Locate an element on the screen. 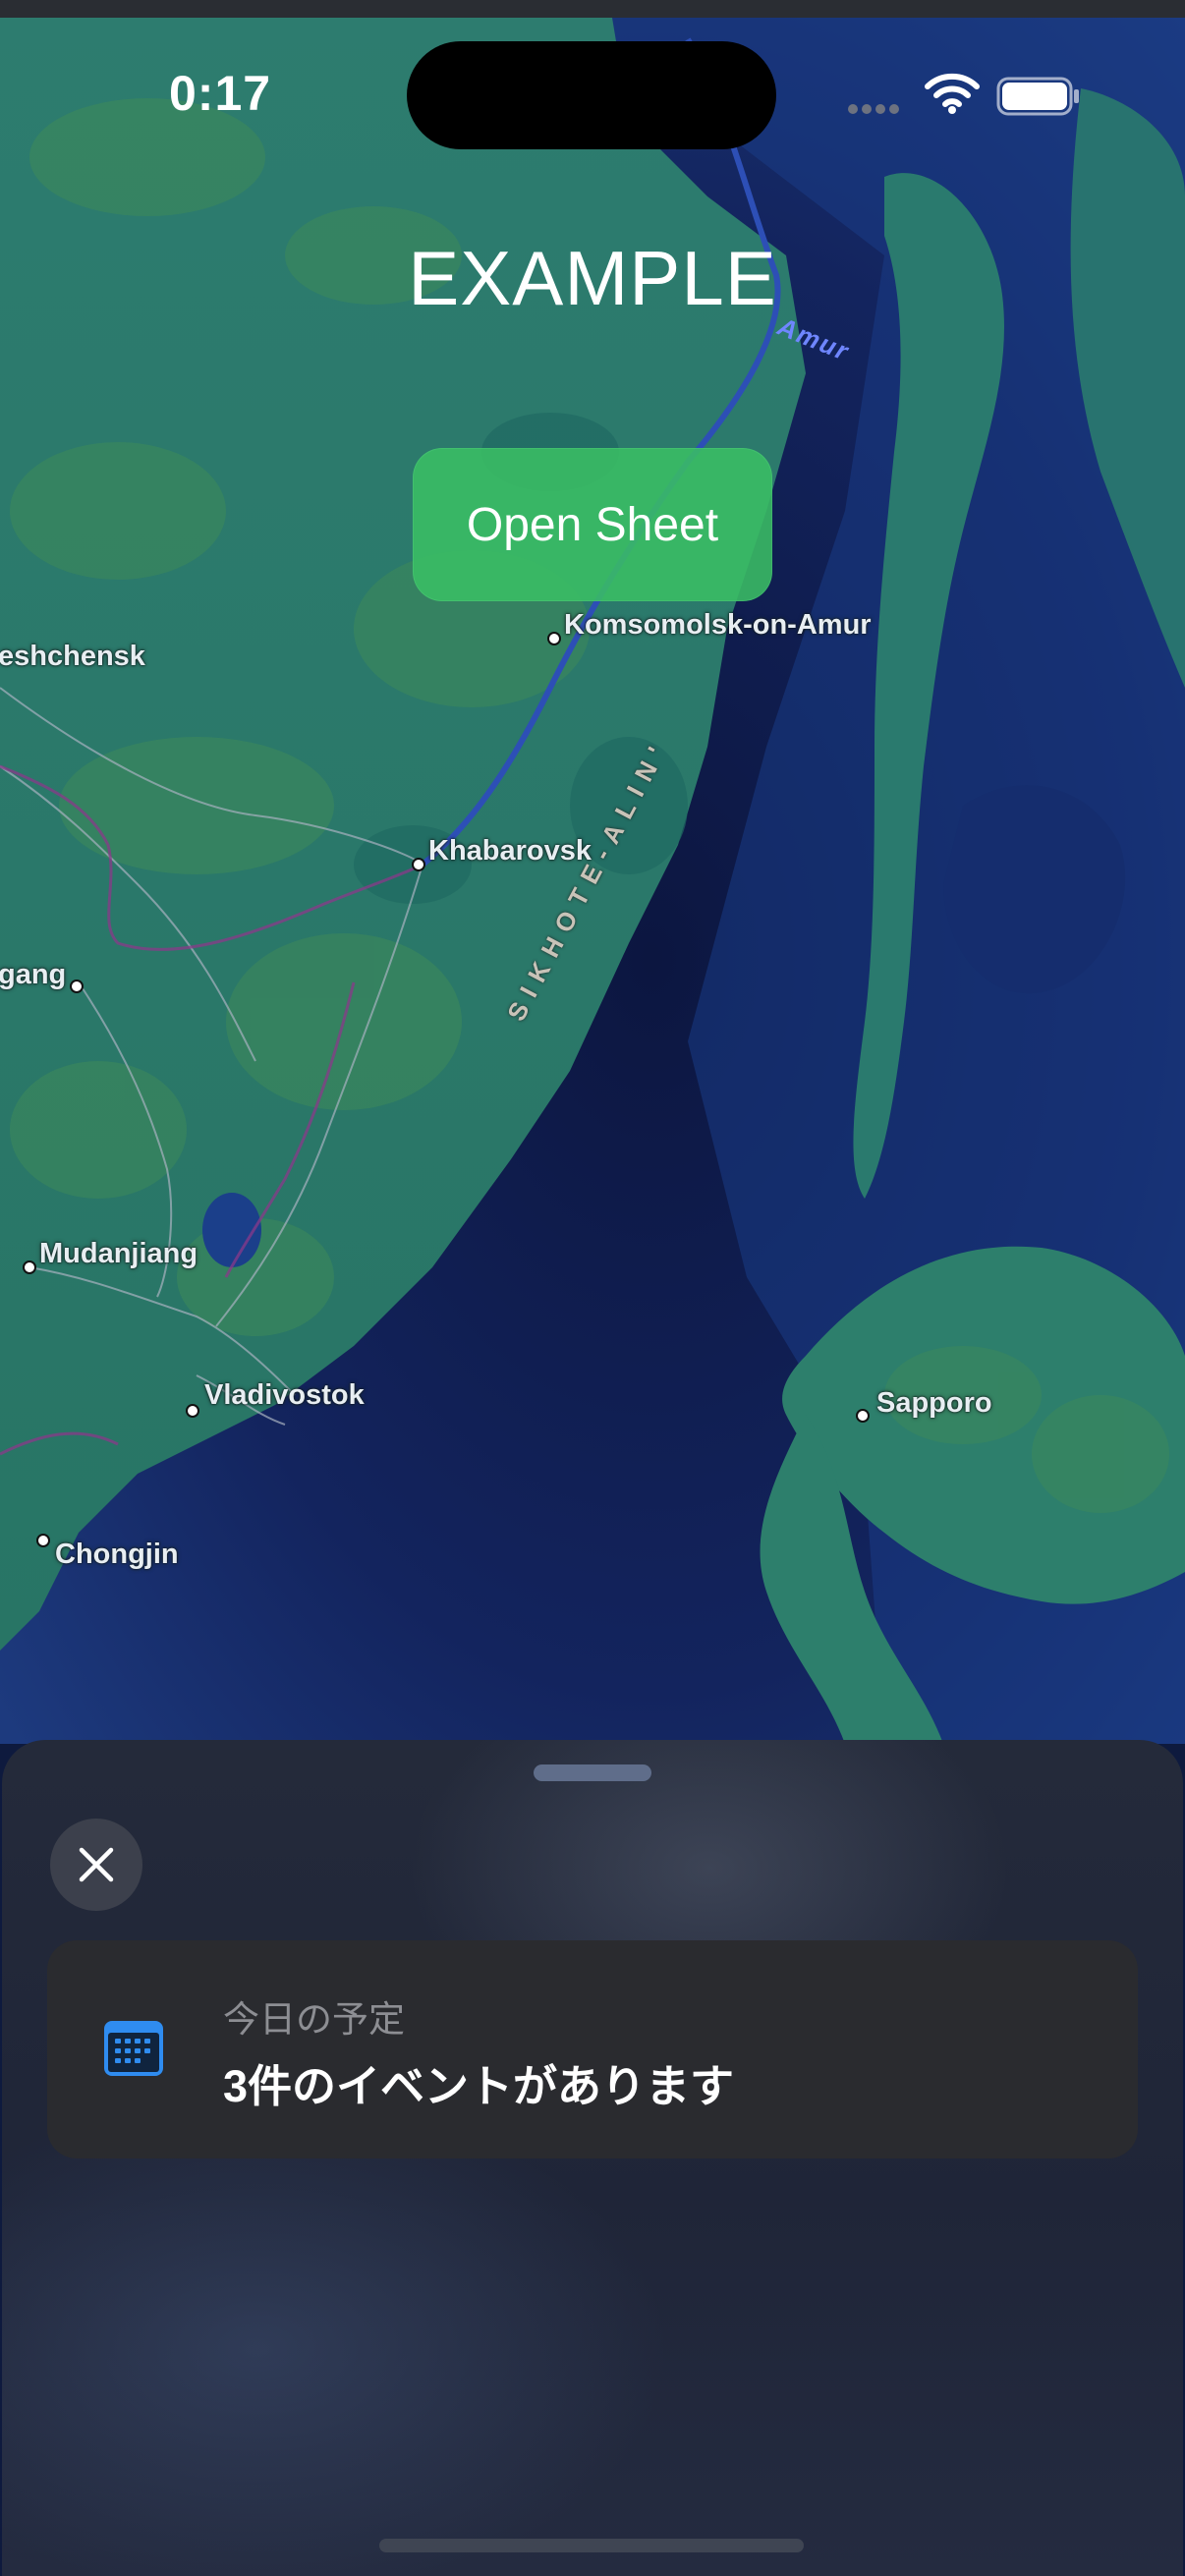  top-edge-strip is located at coordinates (592, 9).